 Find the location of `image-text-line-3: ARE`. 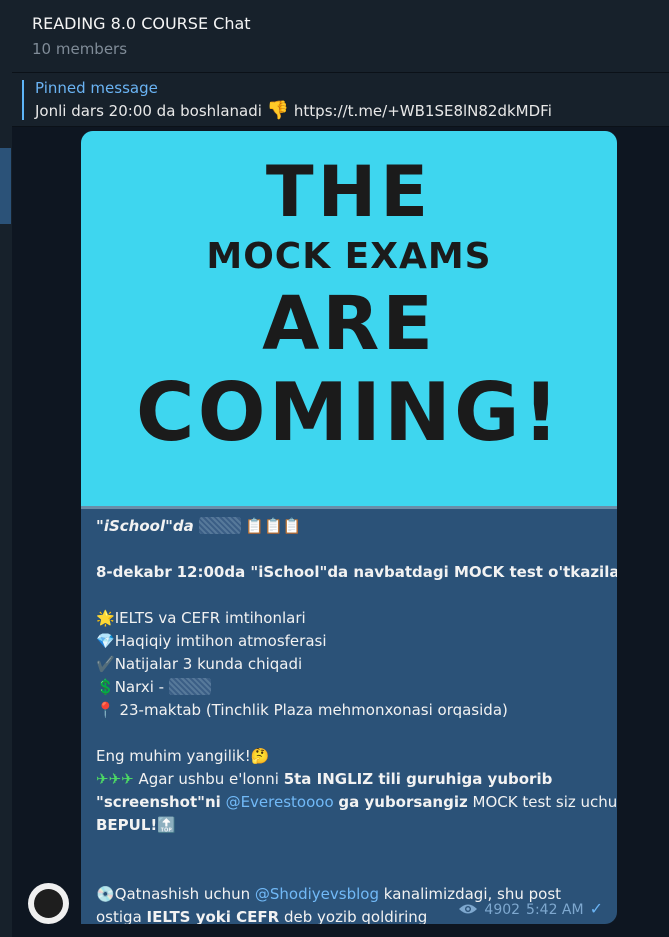

image-text-line-3: ARE is located at coordinates (349, 324).